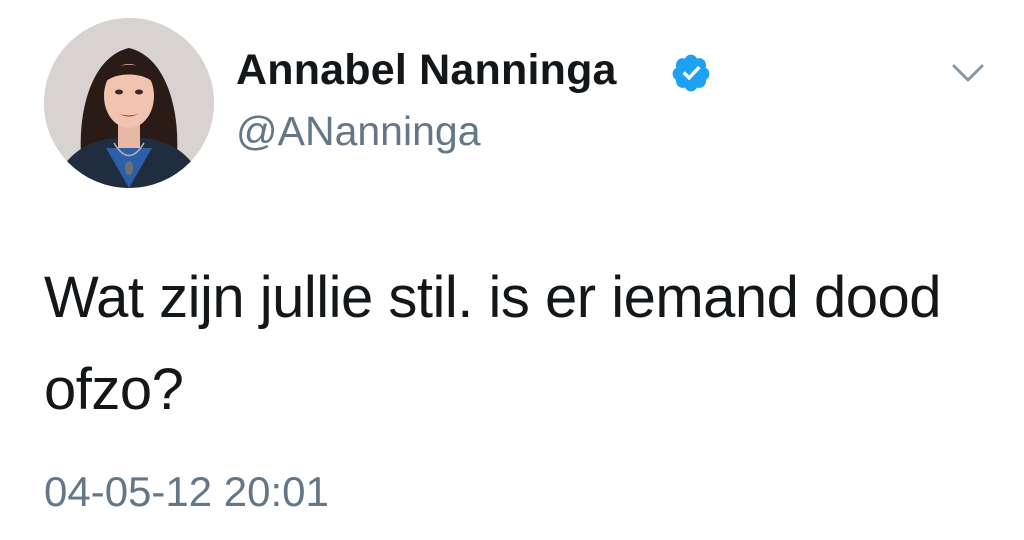  I want to click on profile-photo-icon, so click(129, 103).